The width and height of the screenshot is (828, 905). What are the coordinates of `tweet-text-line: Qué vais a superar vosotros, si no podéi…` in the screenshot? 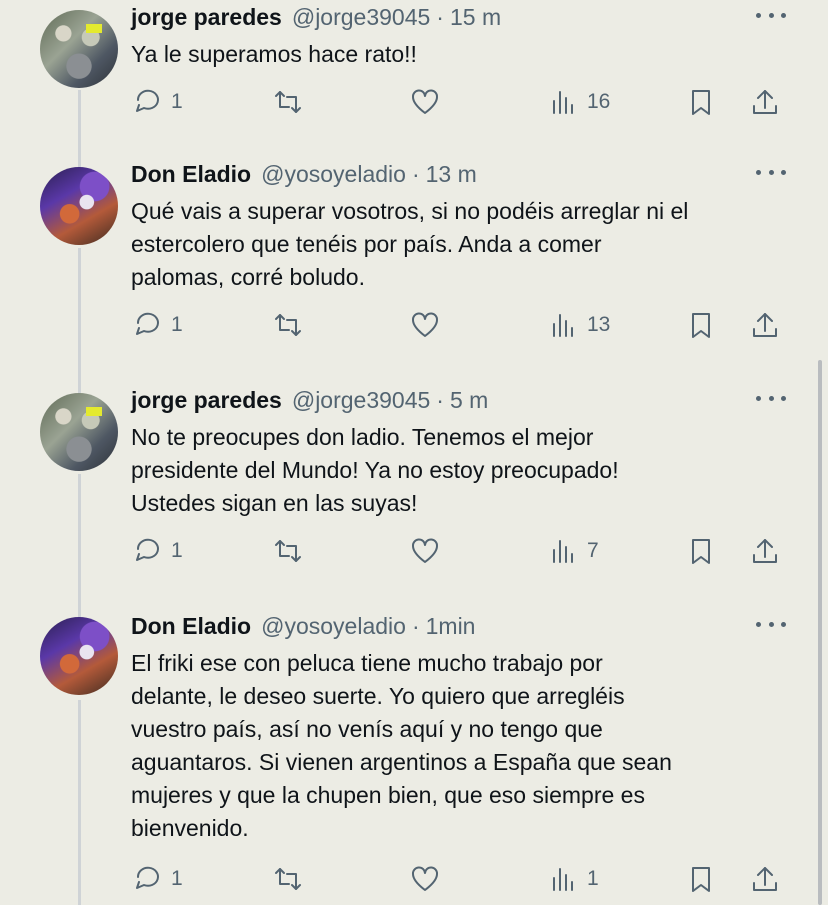 It's located at (410, 211).